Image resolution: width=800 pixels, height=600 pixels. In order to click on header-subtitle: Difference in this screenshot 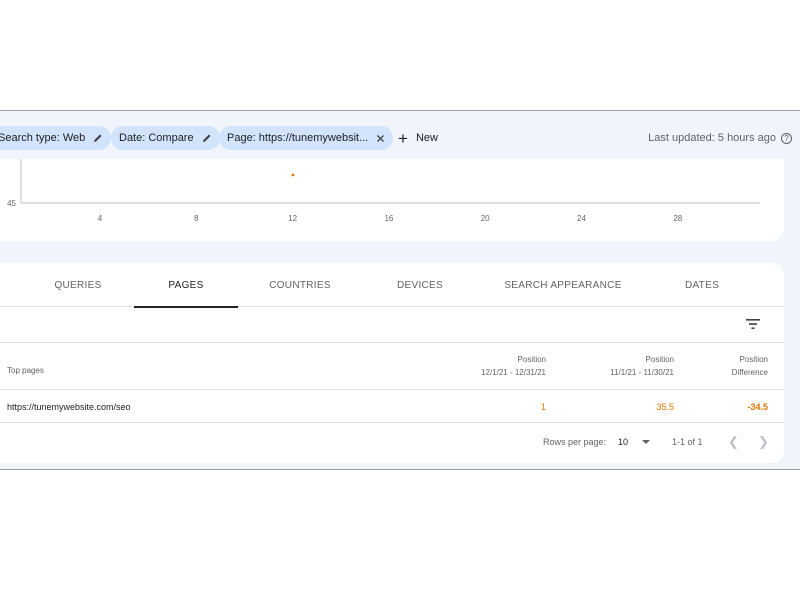, I will do `click(749, 372)`.